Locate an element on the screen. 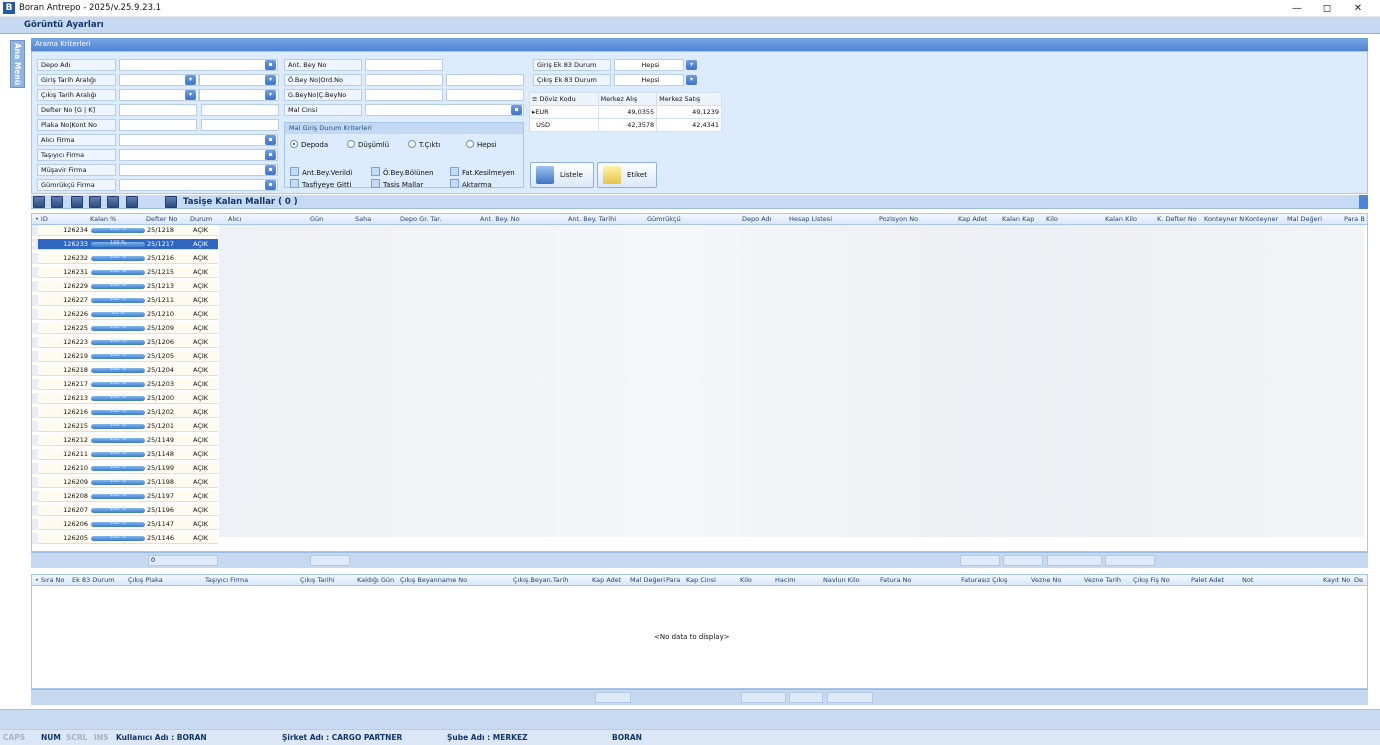  check-tasfiyeye-gitti: Tasfiyeye Gitti is located at coordinates (320, 184).